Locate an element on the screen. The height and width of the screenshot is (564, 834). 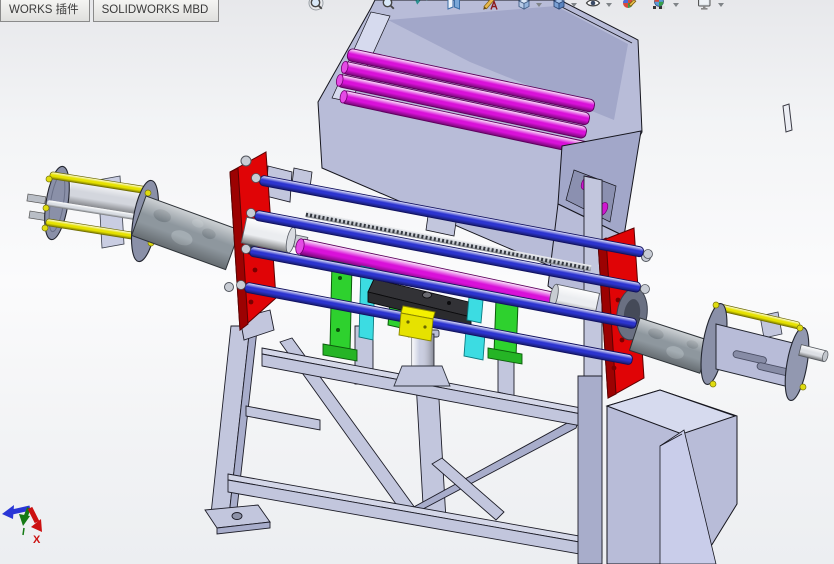
commandmanager-tabs: WORKS 插件 SOLIDWORKS MBD is located at coordinates (110, 11).